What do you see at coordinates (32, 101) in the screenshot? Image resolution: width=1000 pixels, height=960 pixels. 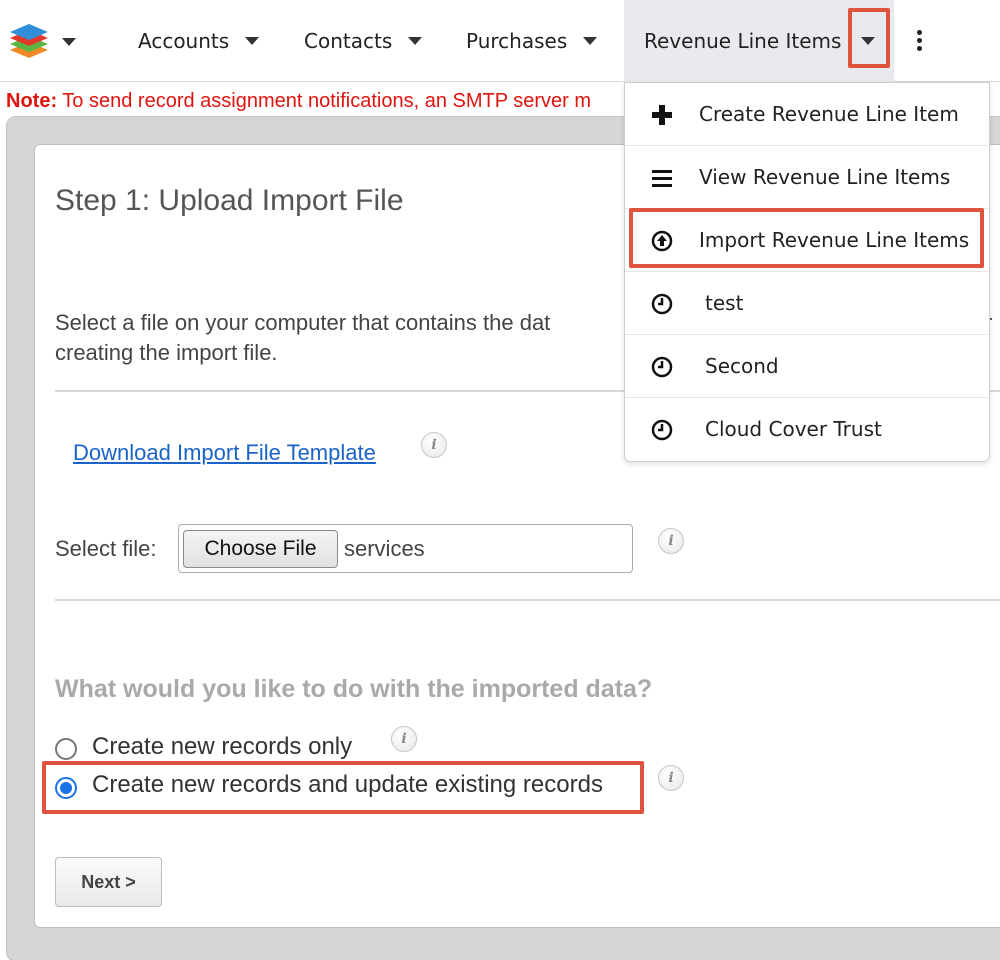 I see `note-prefix: Note:` at bounding box center [32, 101].